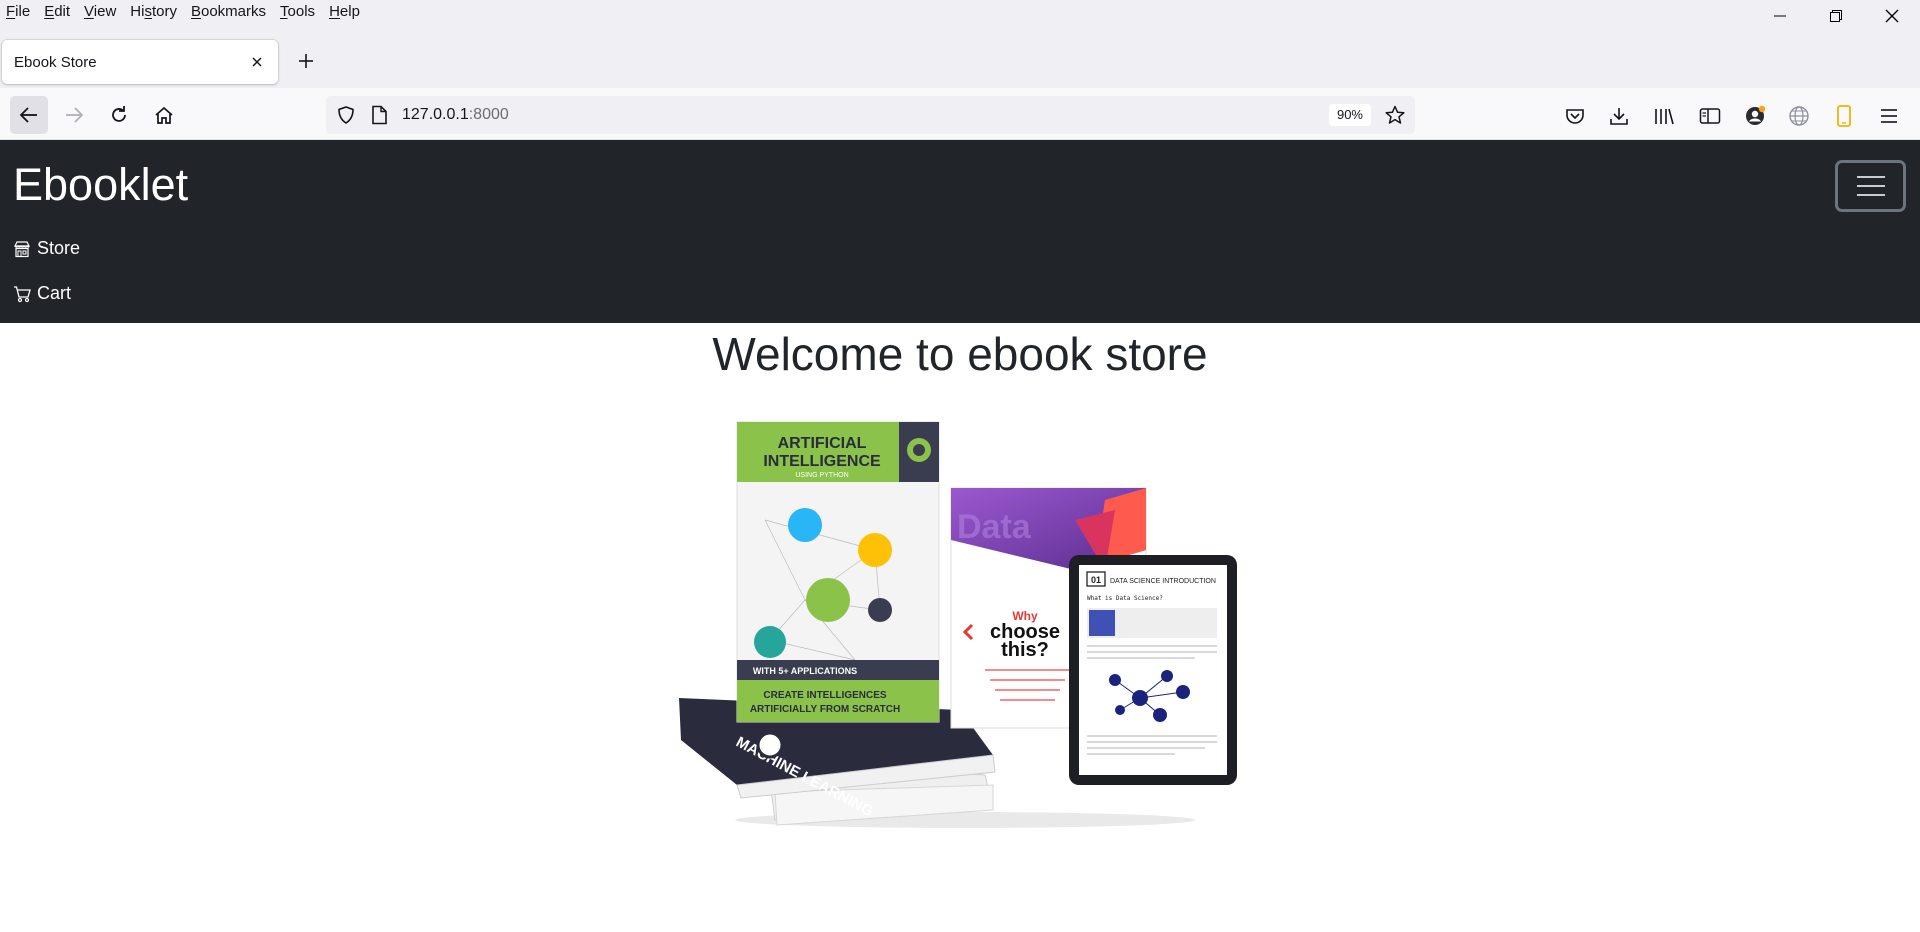  Describe the element at coordinates (1755, 116) in the screenshot. I see `account-icon` at that location.